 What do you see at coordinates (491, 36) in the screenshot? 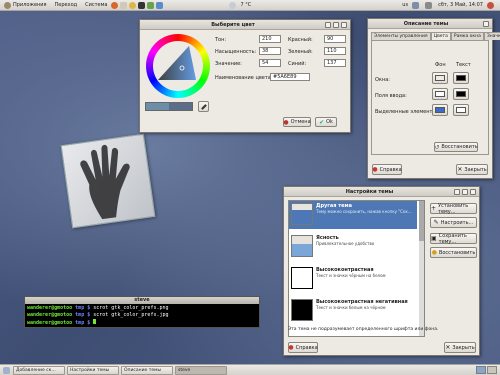
I see `tab-icons: Значки` at bounding box center [491, 36].